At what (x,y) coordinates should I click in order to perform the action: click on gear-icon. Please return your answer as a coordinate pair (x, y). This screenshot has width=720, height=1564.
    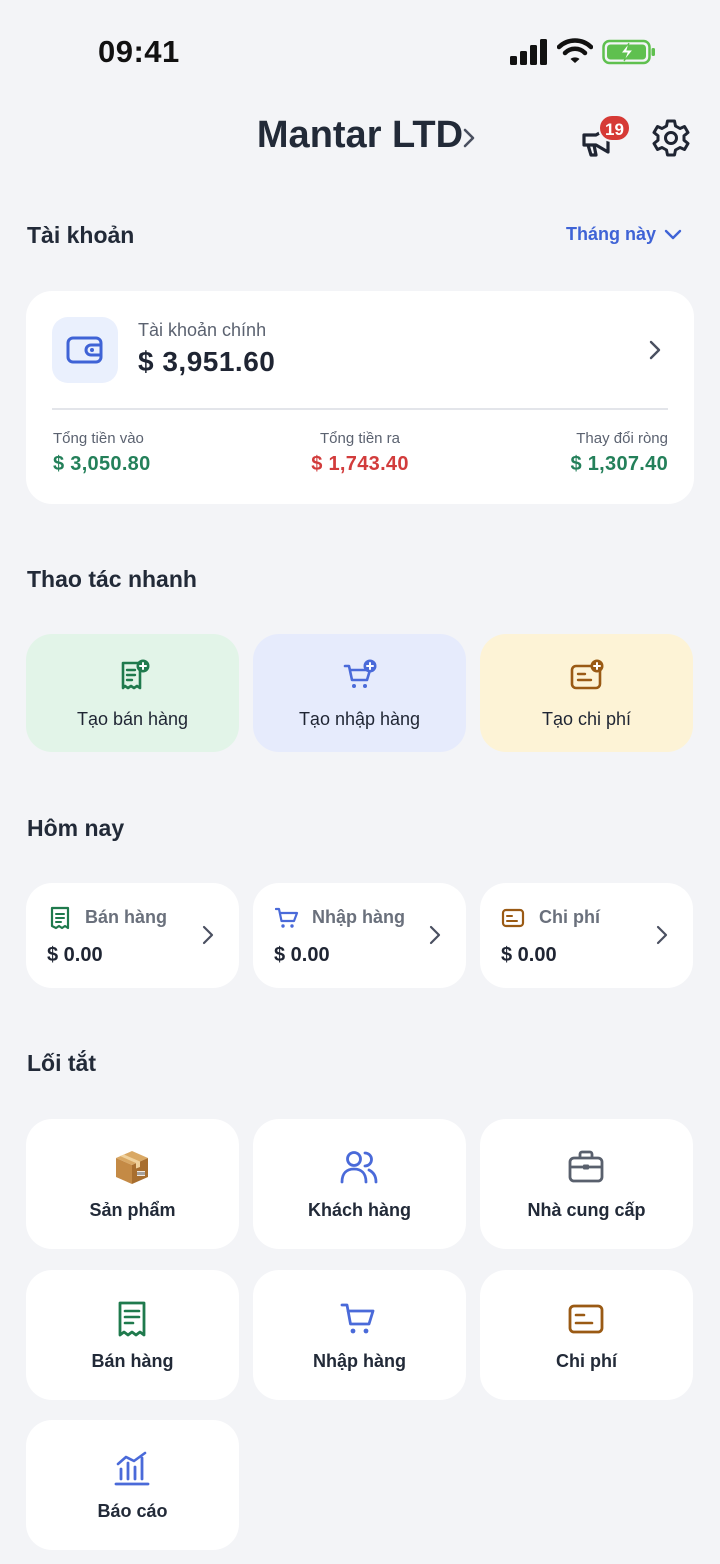
    Looking at the image, I should click on (671, 138).